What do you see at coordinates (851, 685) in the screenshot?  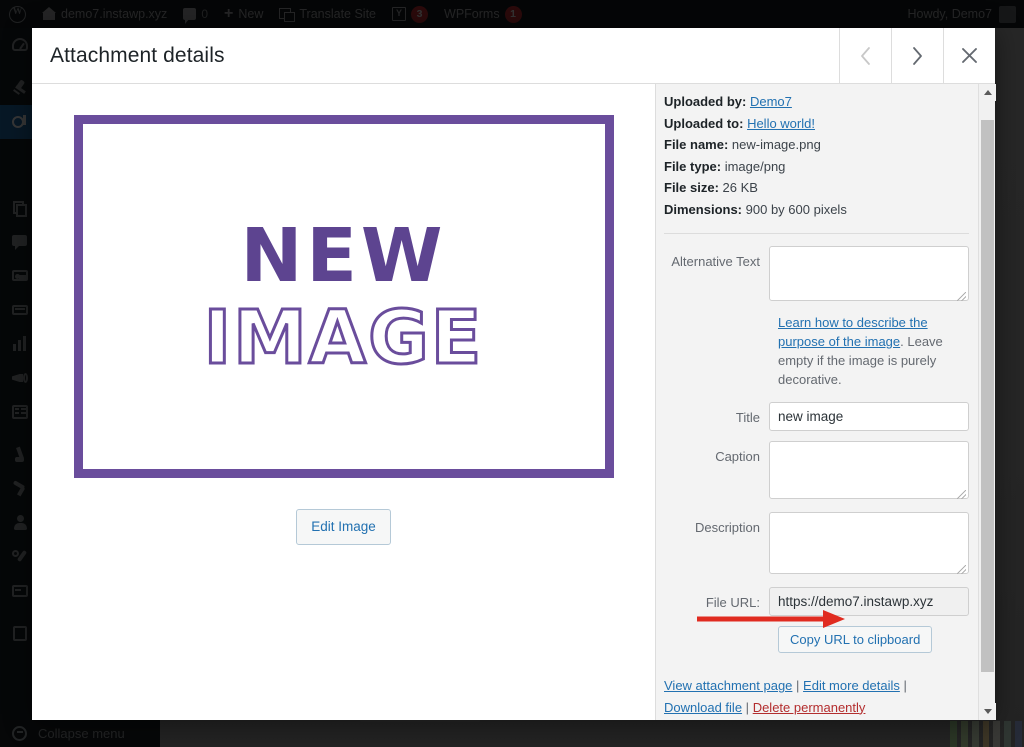 I see `edit-more-details-link: Edit more details` at bounding box center [851, 685].